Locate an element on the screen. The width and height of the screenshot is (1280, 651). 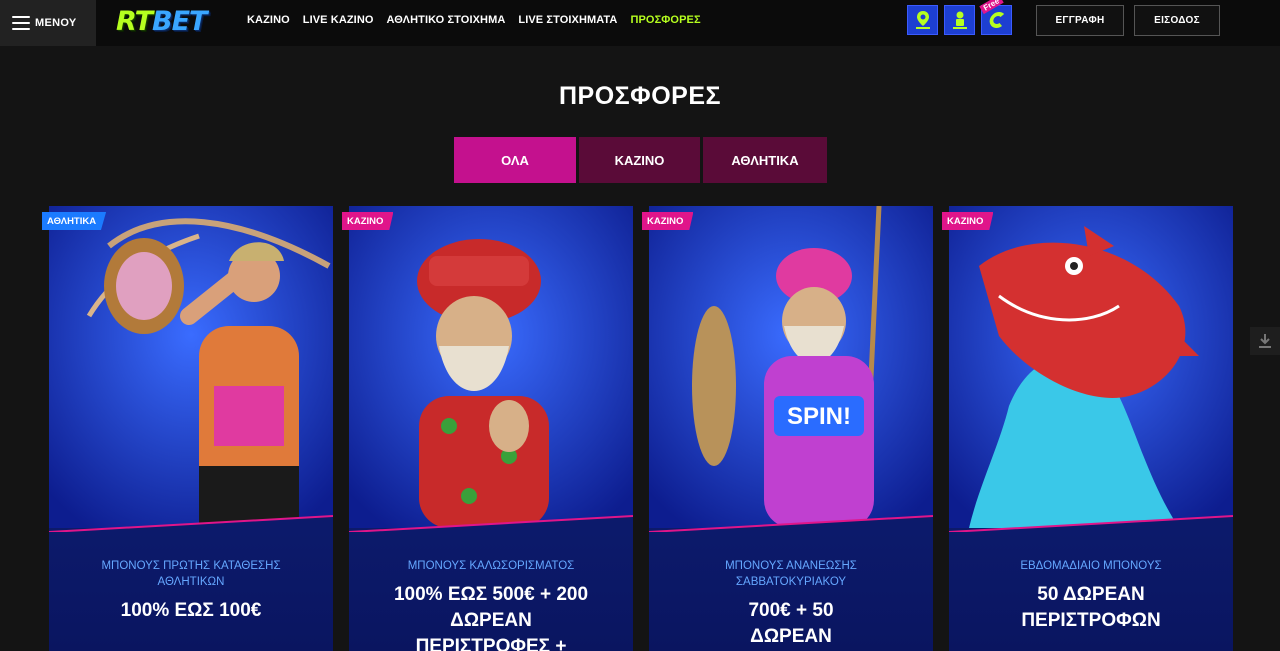
logo-part-bet: BET is located at coordinates (179, 21).